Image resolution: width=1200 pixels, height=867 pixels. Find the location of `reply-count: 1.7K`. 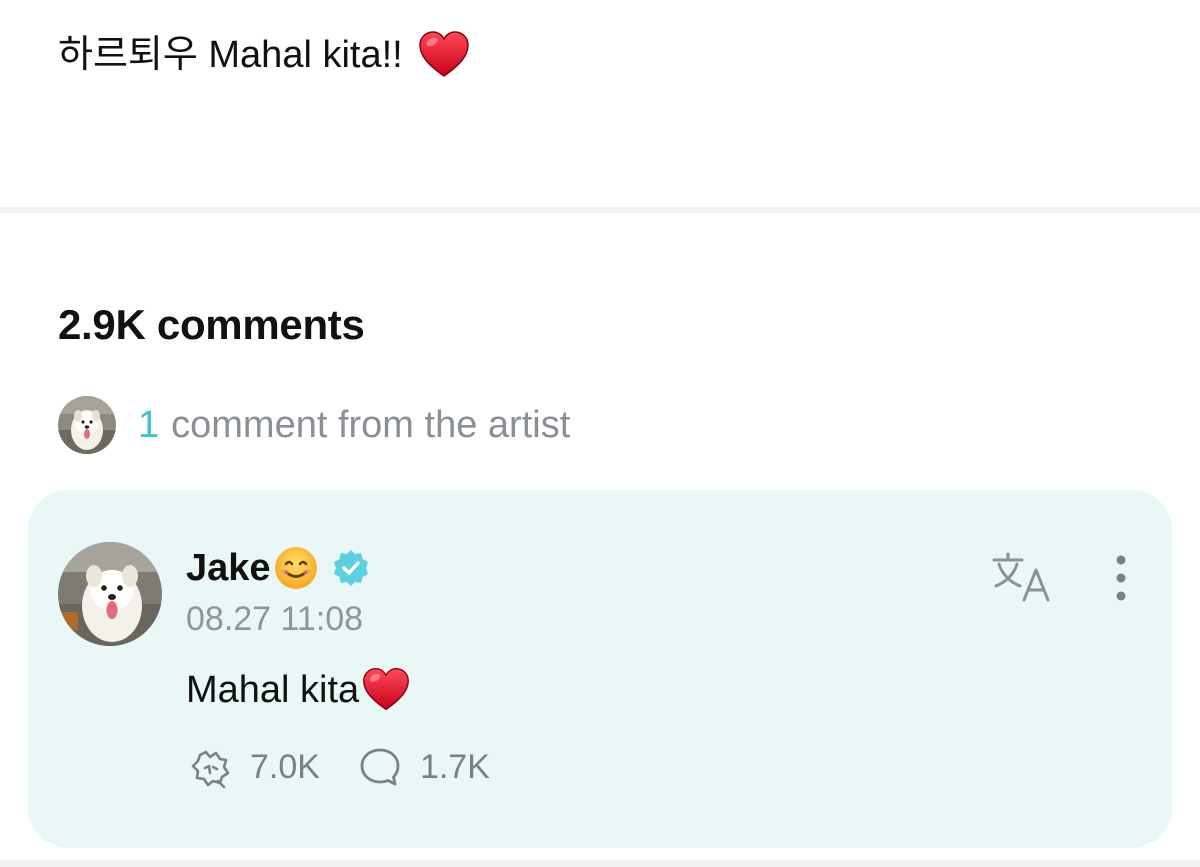

reply-count: 1.7K is located at coordinates (454, 766).